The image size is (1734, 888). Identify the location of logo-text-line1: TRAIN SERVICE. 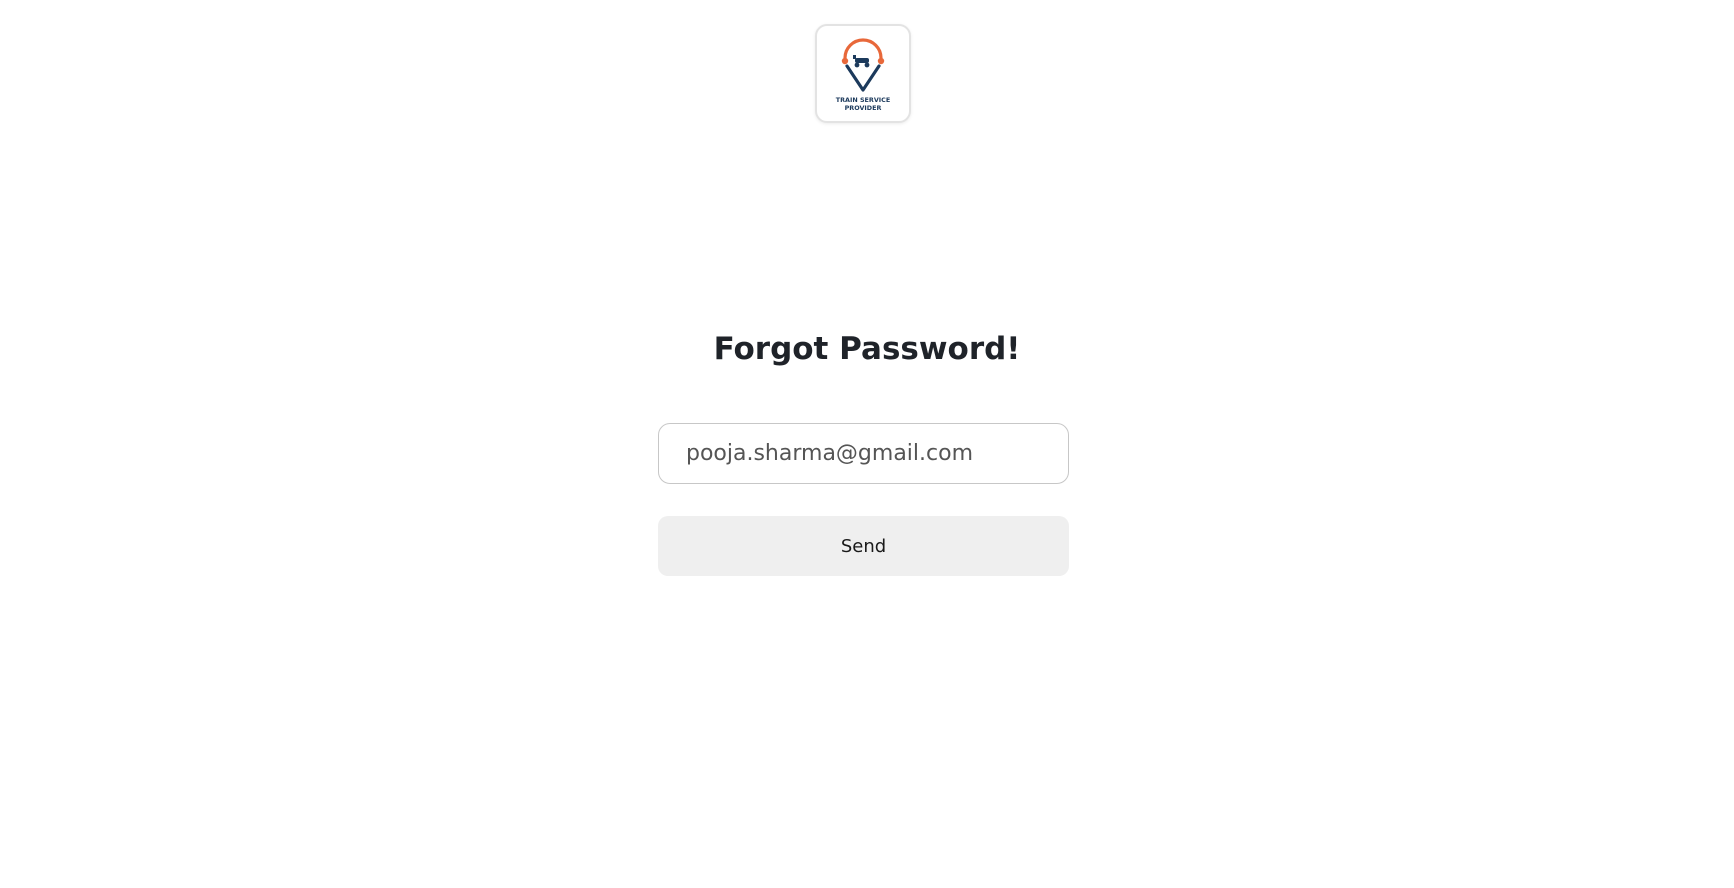
(863, 100).